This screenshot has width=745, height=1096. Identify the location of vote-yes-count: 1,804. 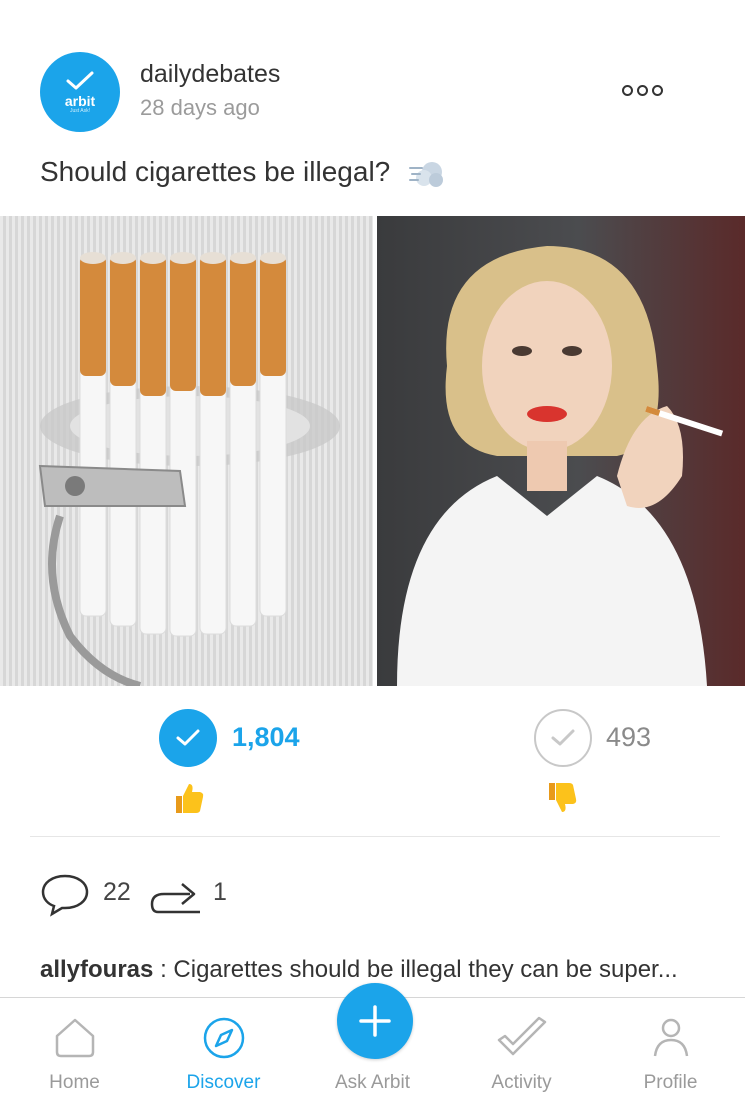
(266, 737).